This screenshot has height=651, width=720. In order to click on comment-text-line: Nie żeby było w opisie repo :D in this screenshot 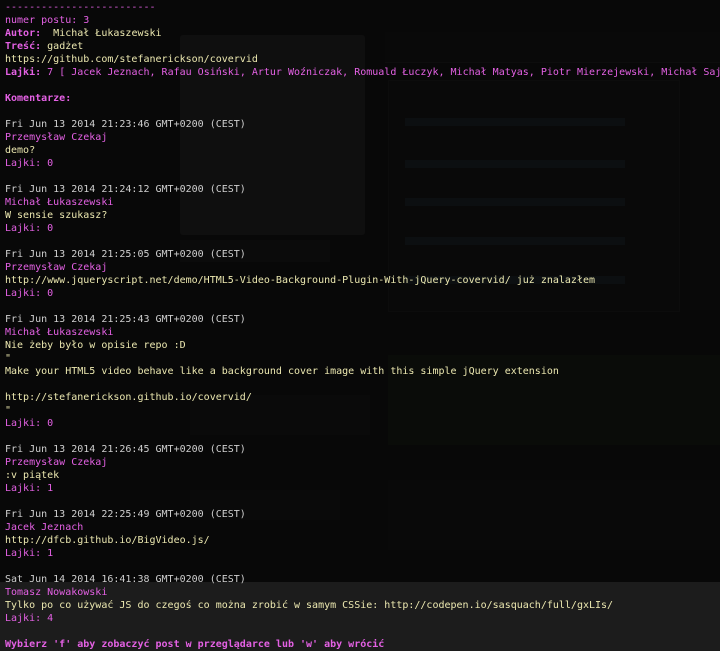, I will do `click(95, 345)`.